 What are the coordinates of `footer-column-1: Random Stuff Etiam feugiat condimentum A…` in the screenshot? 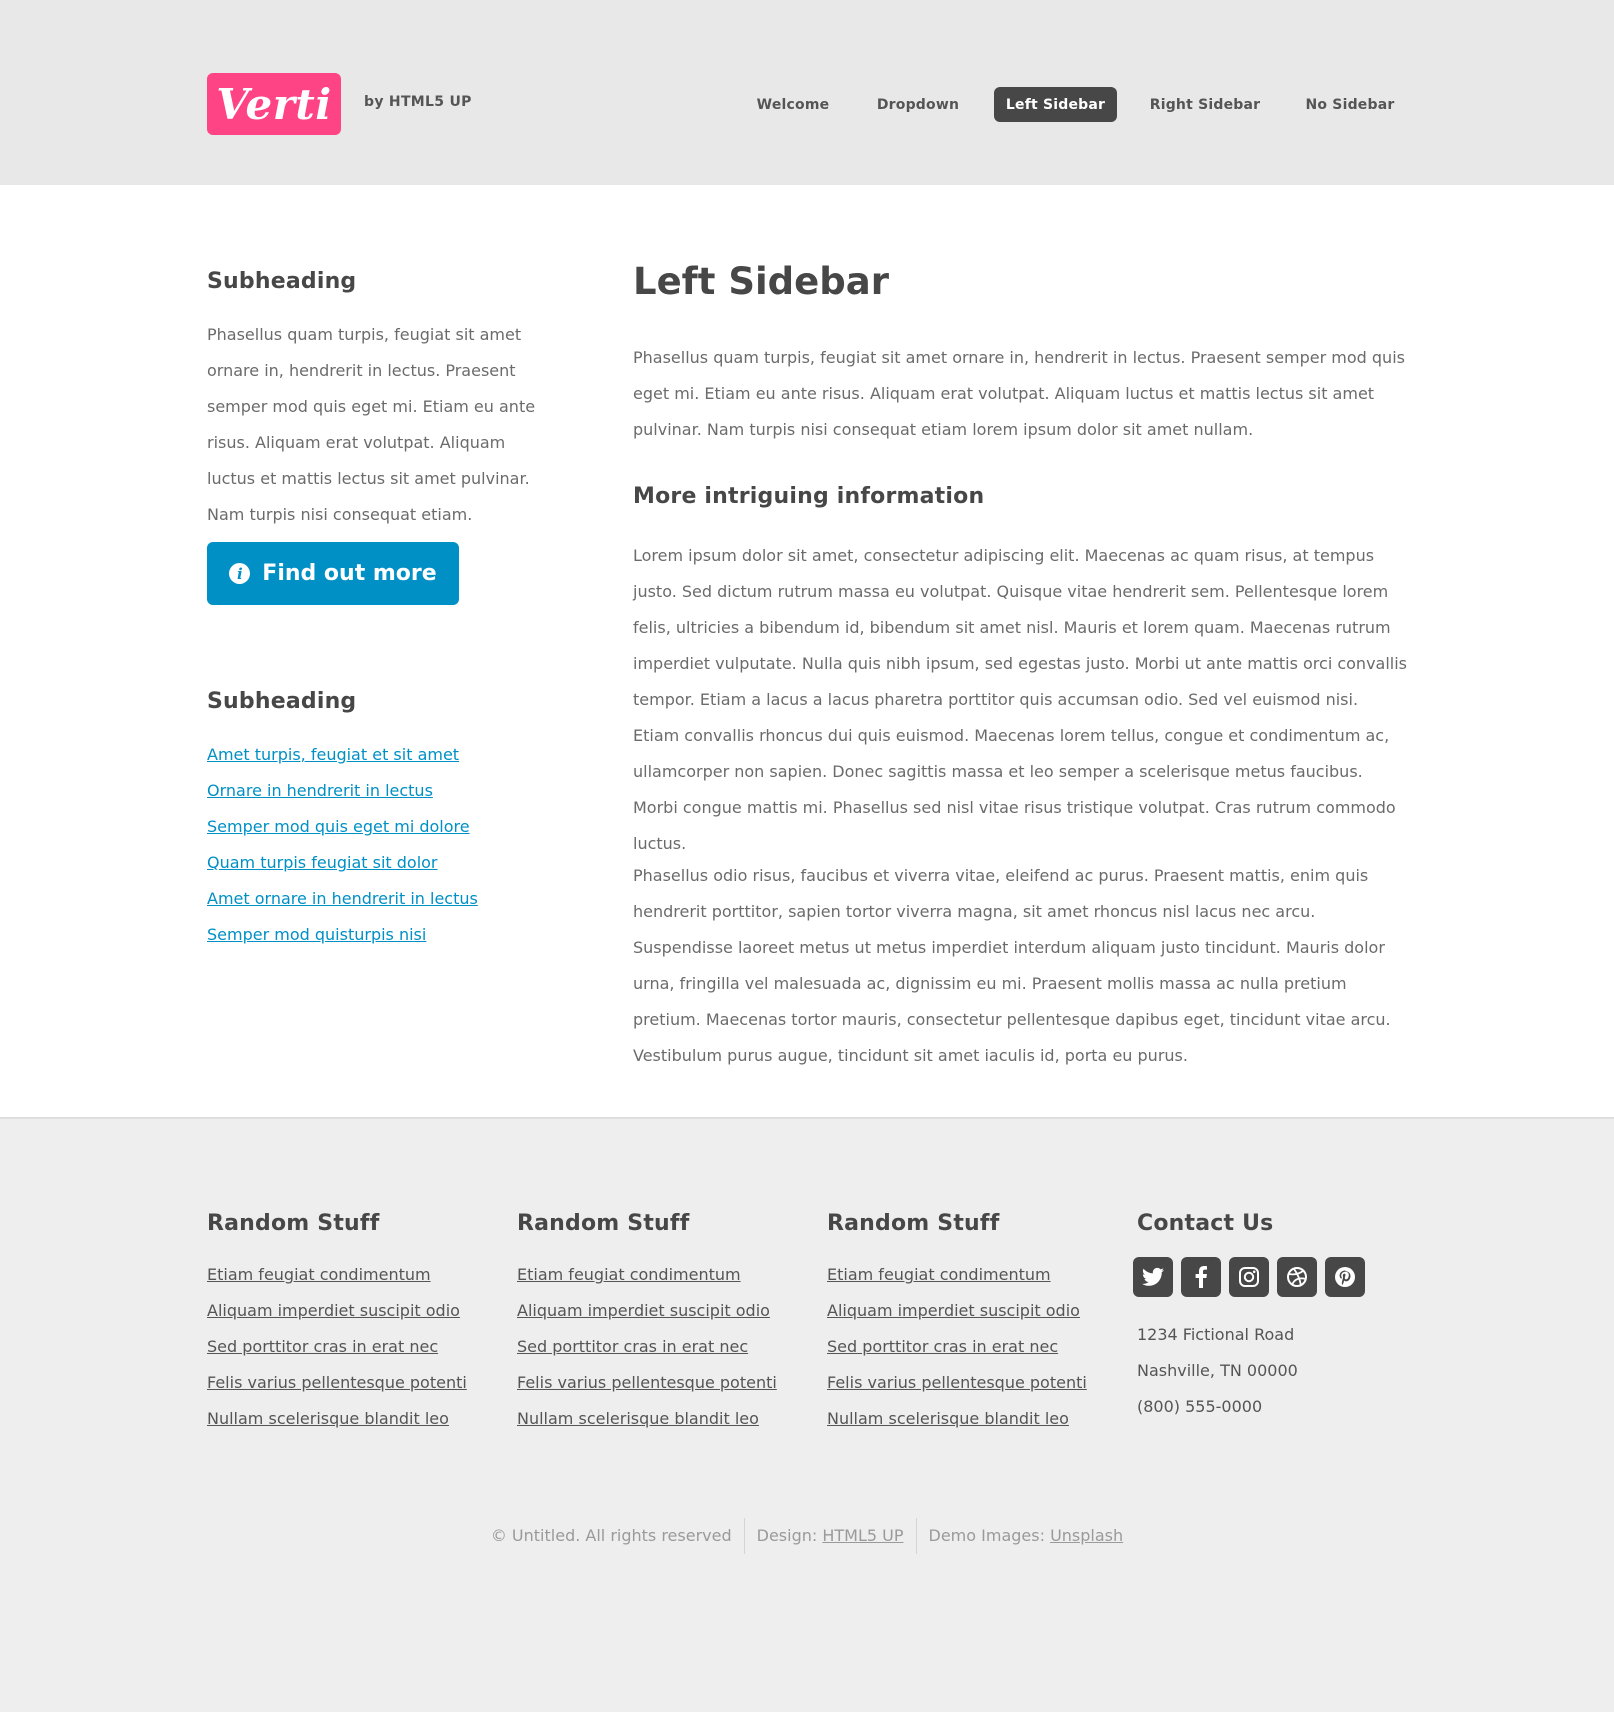 It's located at (337, 1324).